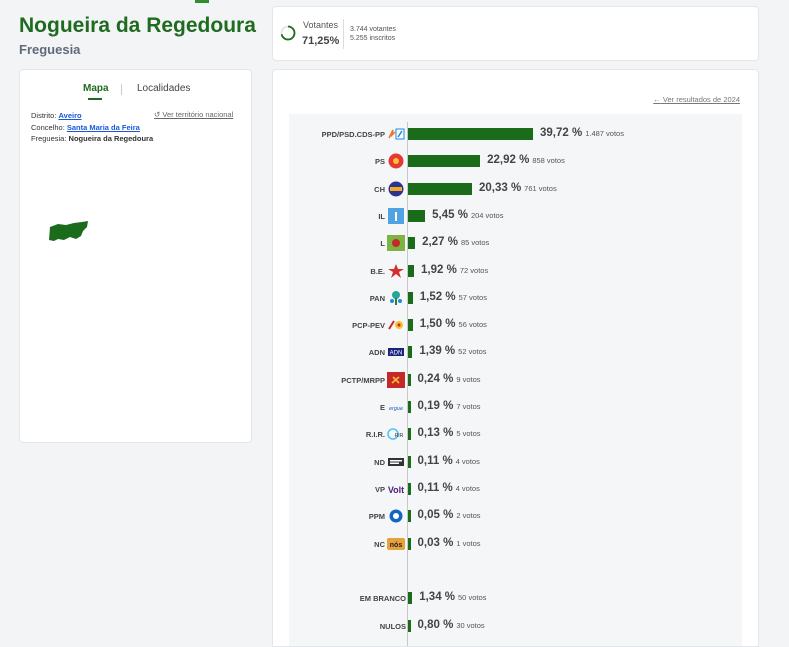  Describe the element at coordinates (381, 216) in the screenshot. I see `party-label: IL` at that location.